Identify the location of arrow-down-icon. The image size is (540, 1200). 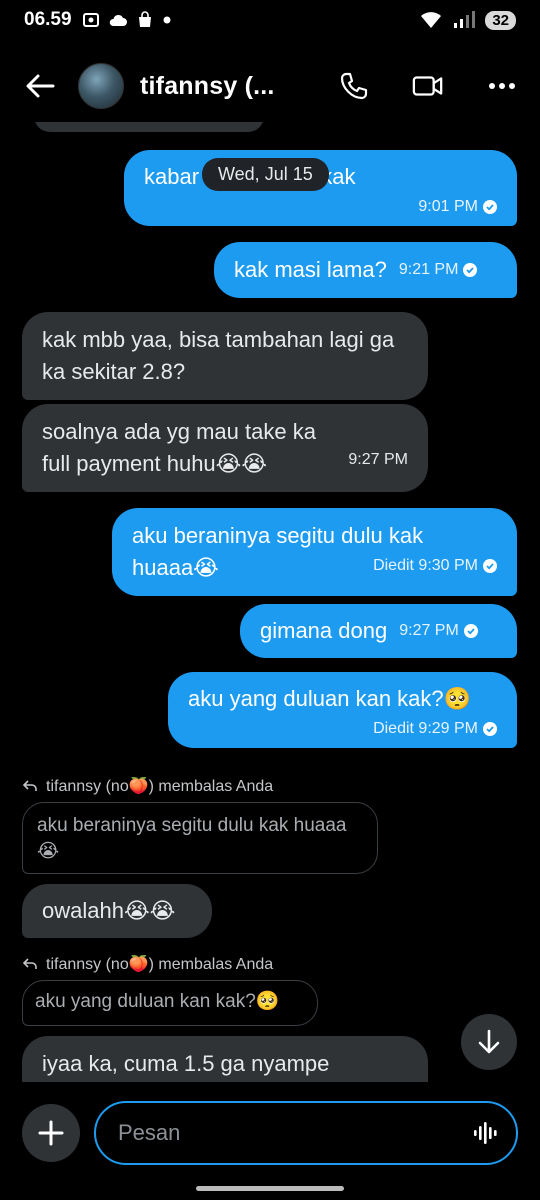
(489, 1041).